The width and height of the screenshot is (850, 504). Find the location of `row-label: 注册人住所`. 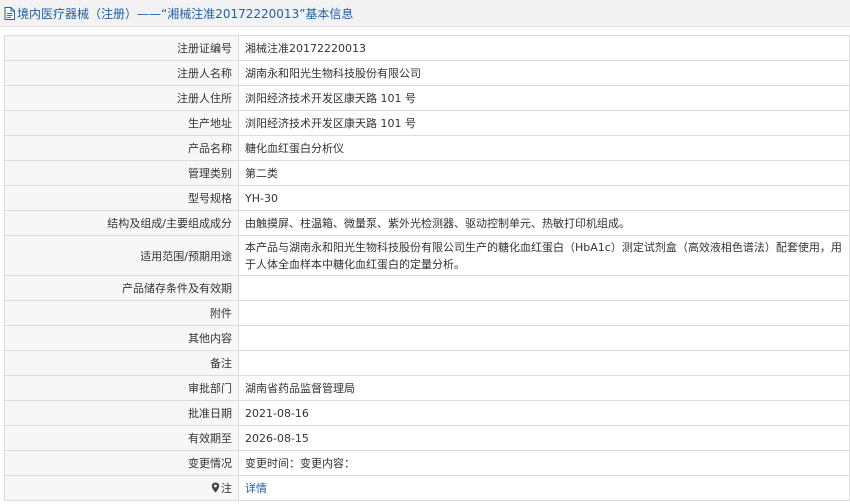

row-label: 注册人住所 is located at coordinates (121, 98).